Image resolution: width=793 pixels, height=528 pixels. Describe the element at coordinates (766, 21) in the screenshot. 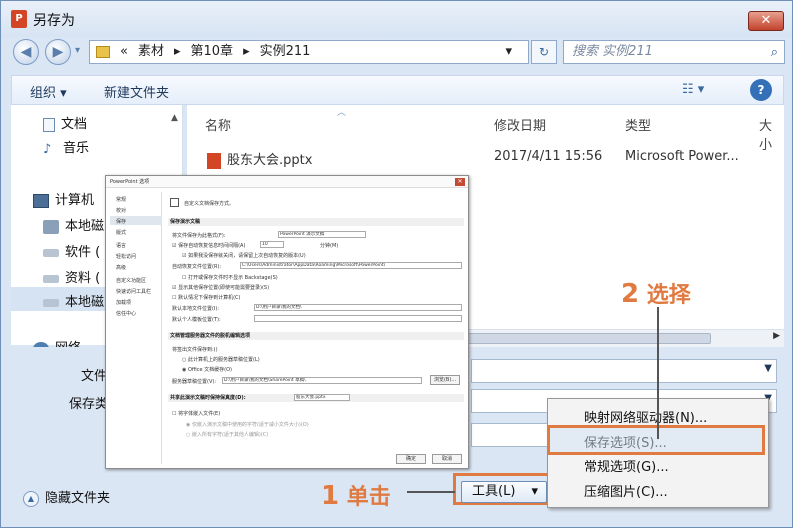

I see `close-button: ✕` at that location.